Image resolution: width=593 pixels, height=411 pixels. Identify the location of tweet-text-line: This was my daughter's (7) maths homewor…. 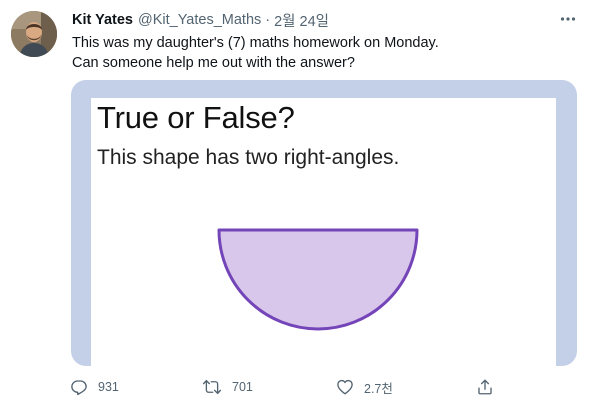
(255, 43).